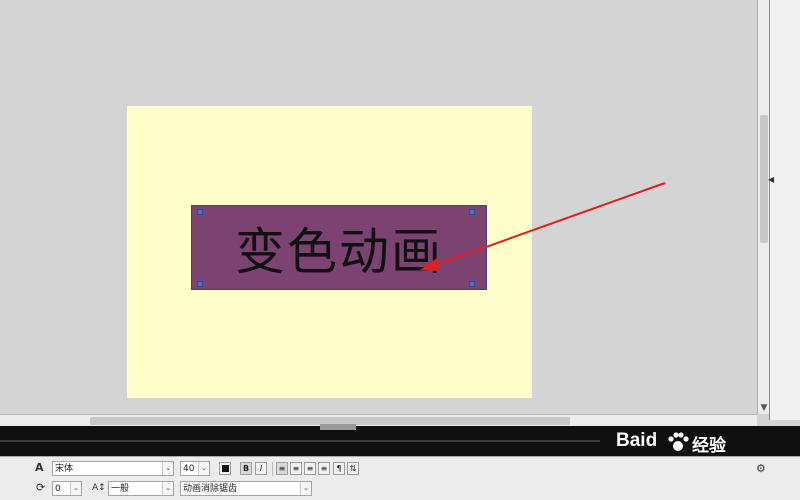 The image size is (800, 500). I want to click on rotate-icon: ⟳, so click(40, 488).